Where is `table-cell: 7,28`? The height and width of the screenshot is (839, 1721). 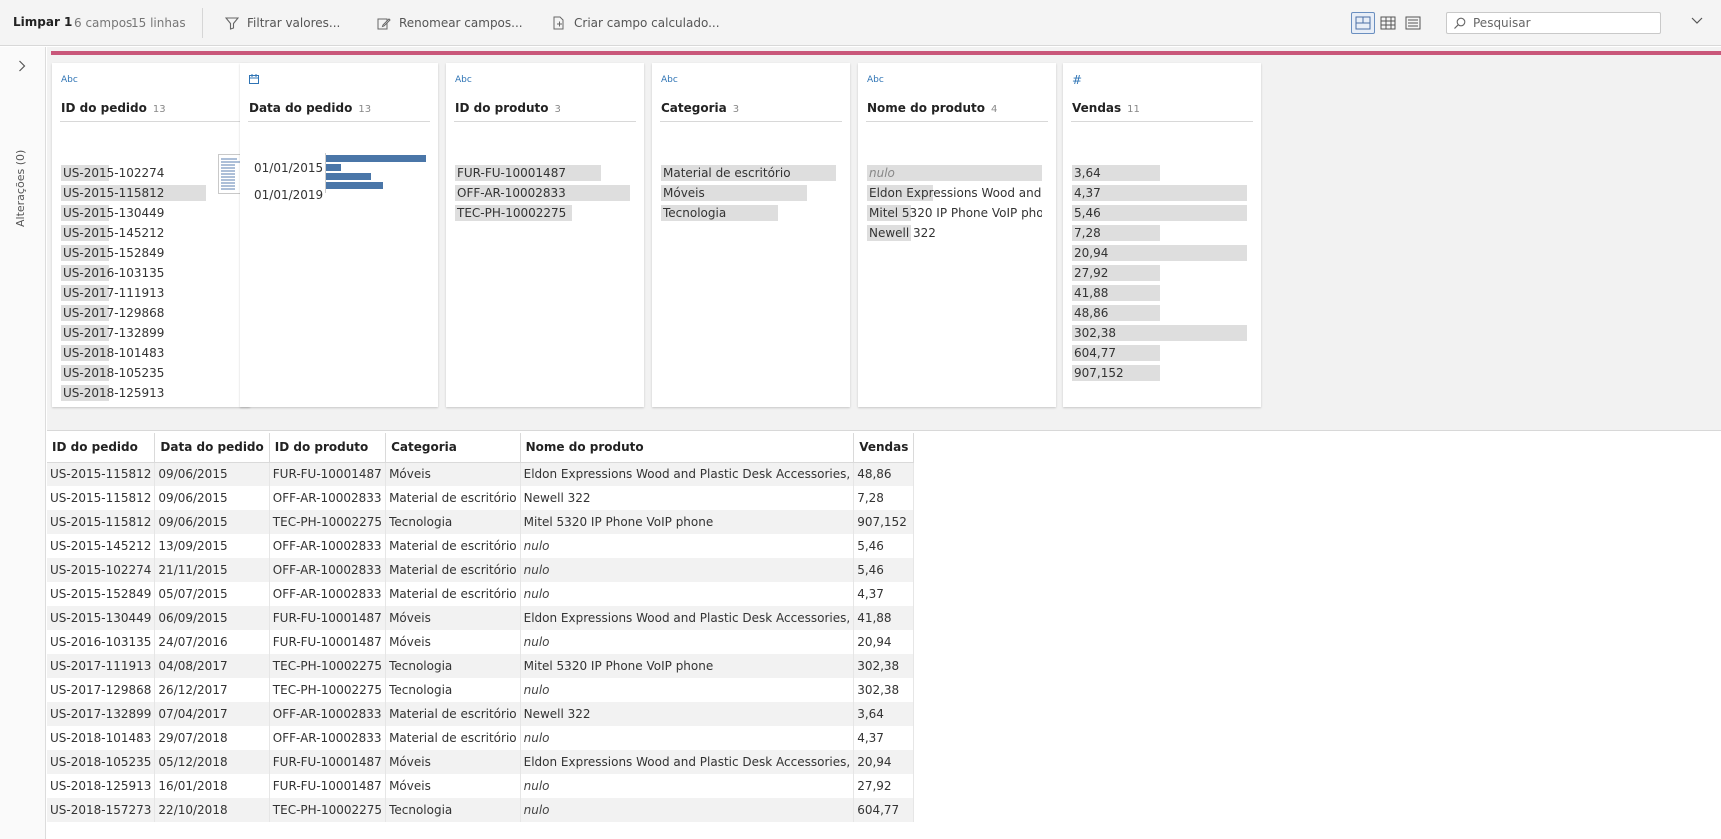
table-cell: 7,28 is located at coordinates (884, 498).